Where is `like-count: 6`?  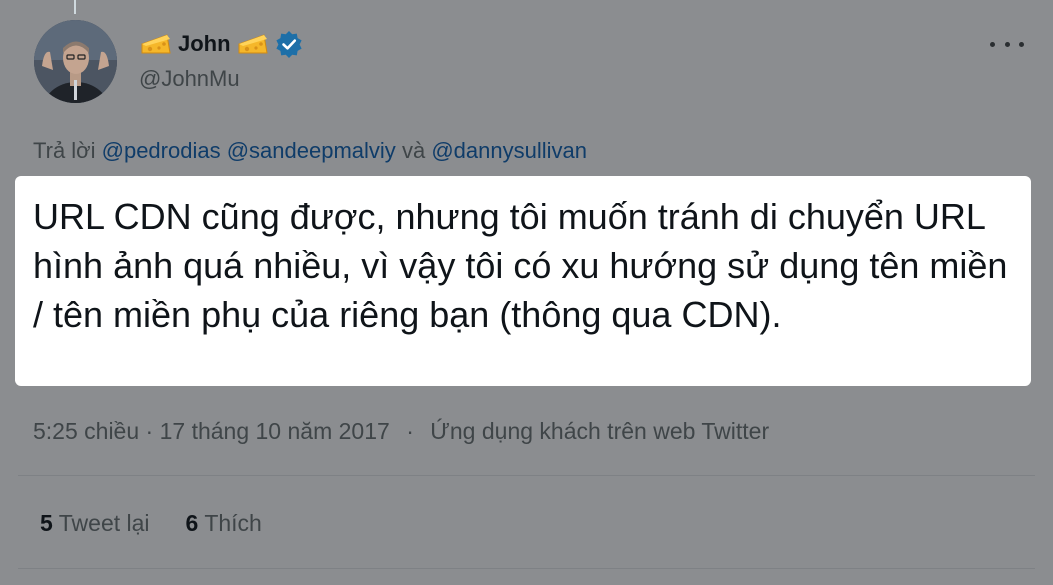
like-count: 6 is located at coordinates (192, 523).